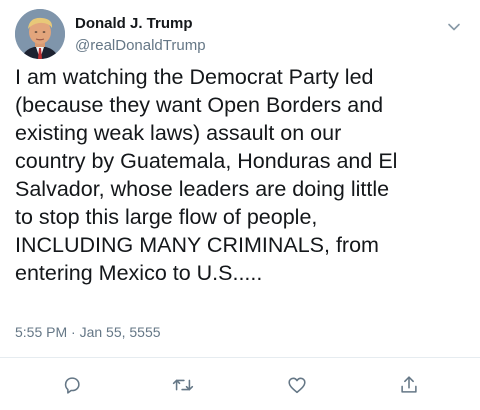 The image size is (480, 410). What do you see at coordinates (88, 332) in the screenshot?
I see `tweet-timestamp: 5:55 PM · Jan 55, 5555` at bounding box center [88, 332].